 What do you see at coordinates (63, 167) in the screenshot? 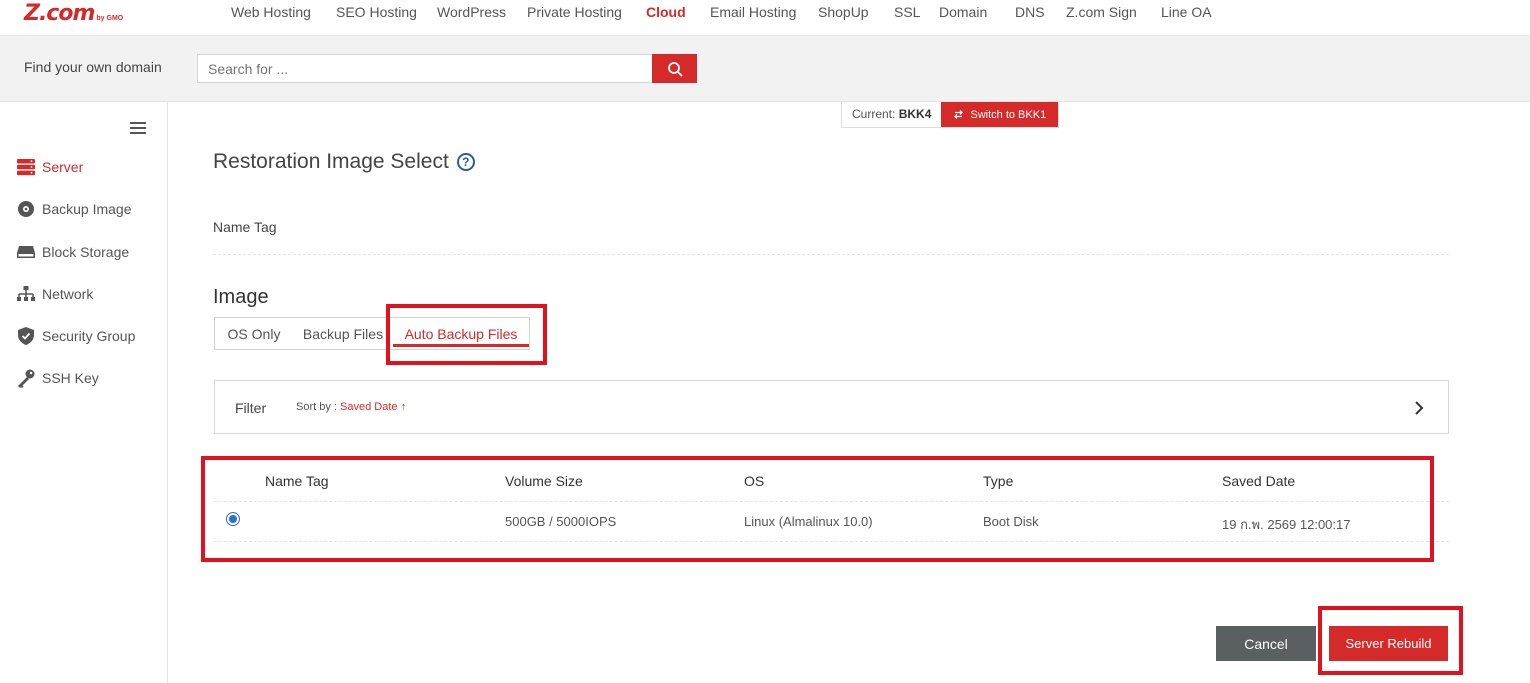
I see `sidebar-item-label: Server` at bounding box center [63, 167].